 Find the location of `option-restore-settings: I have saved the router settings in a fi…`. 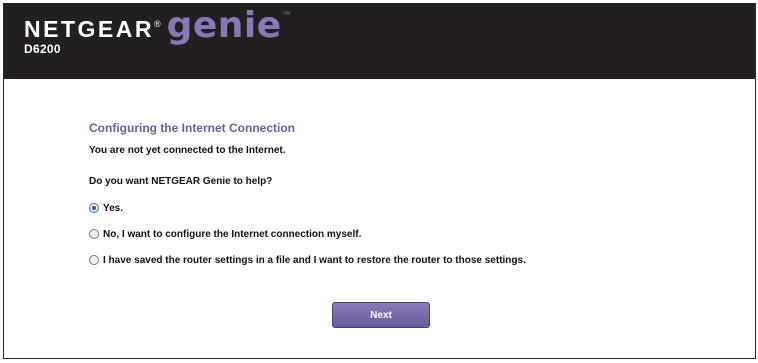

option-restore-settings: I have saved the router settings in a fi… is located at coordinates (412, 260).